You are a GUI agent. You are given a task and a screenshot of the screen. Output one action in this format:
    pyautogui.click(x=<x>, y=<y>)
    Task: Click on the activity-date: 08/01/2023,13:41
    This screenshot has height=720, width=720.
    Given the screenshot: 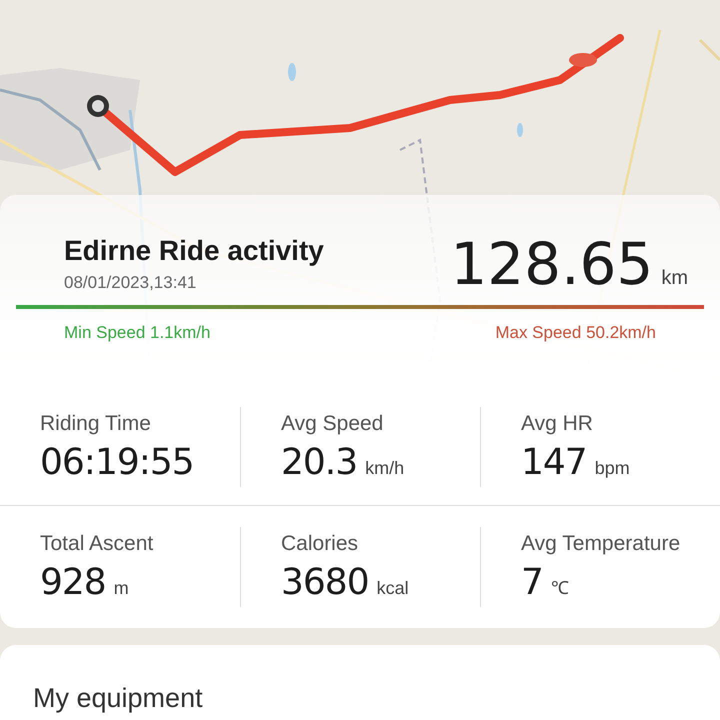 What is the action you would take?
    pyautogui.click(x=131, y=283)
    